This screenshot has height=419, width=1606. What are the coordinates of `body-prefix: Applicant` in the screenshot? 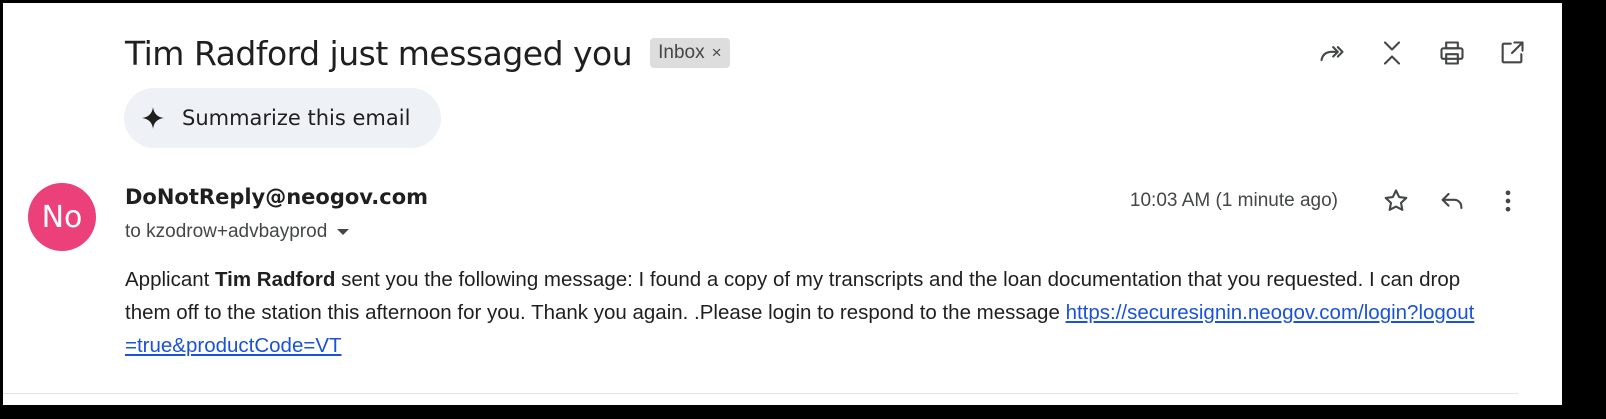 It's located at (170, 279).